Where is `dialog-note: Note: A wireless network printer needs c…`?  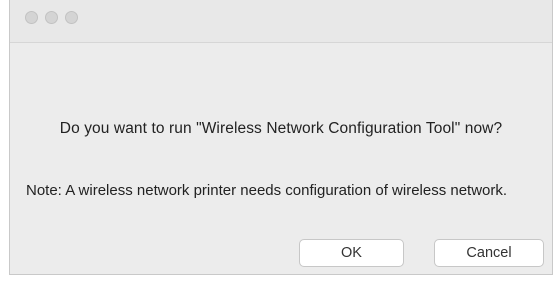
dialog-note: Note: A wireless network printer needs c… is located at coordinates (267, 190).